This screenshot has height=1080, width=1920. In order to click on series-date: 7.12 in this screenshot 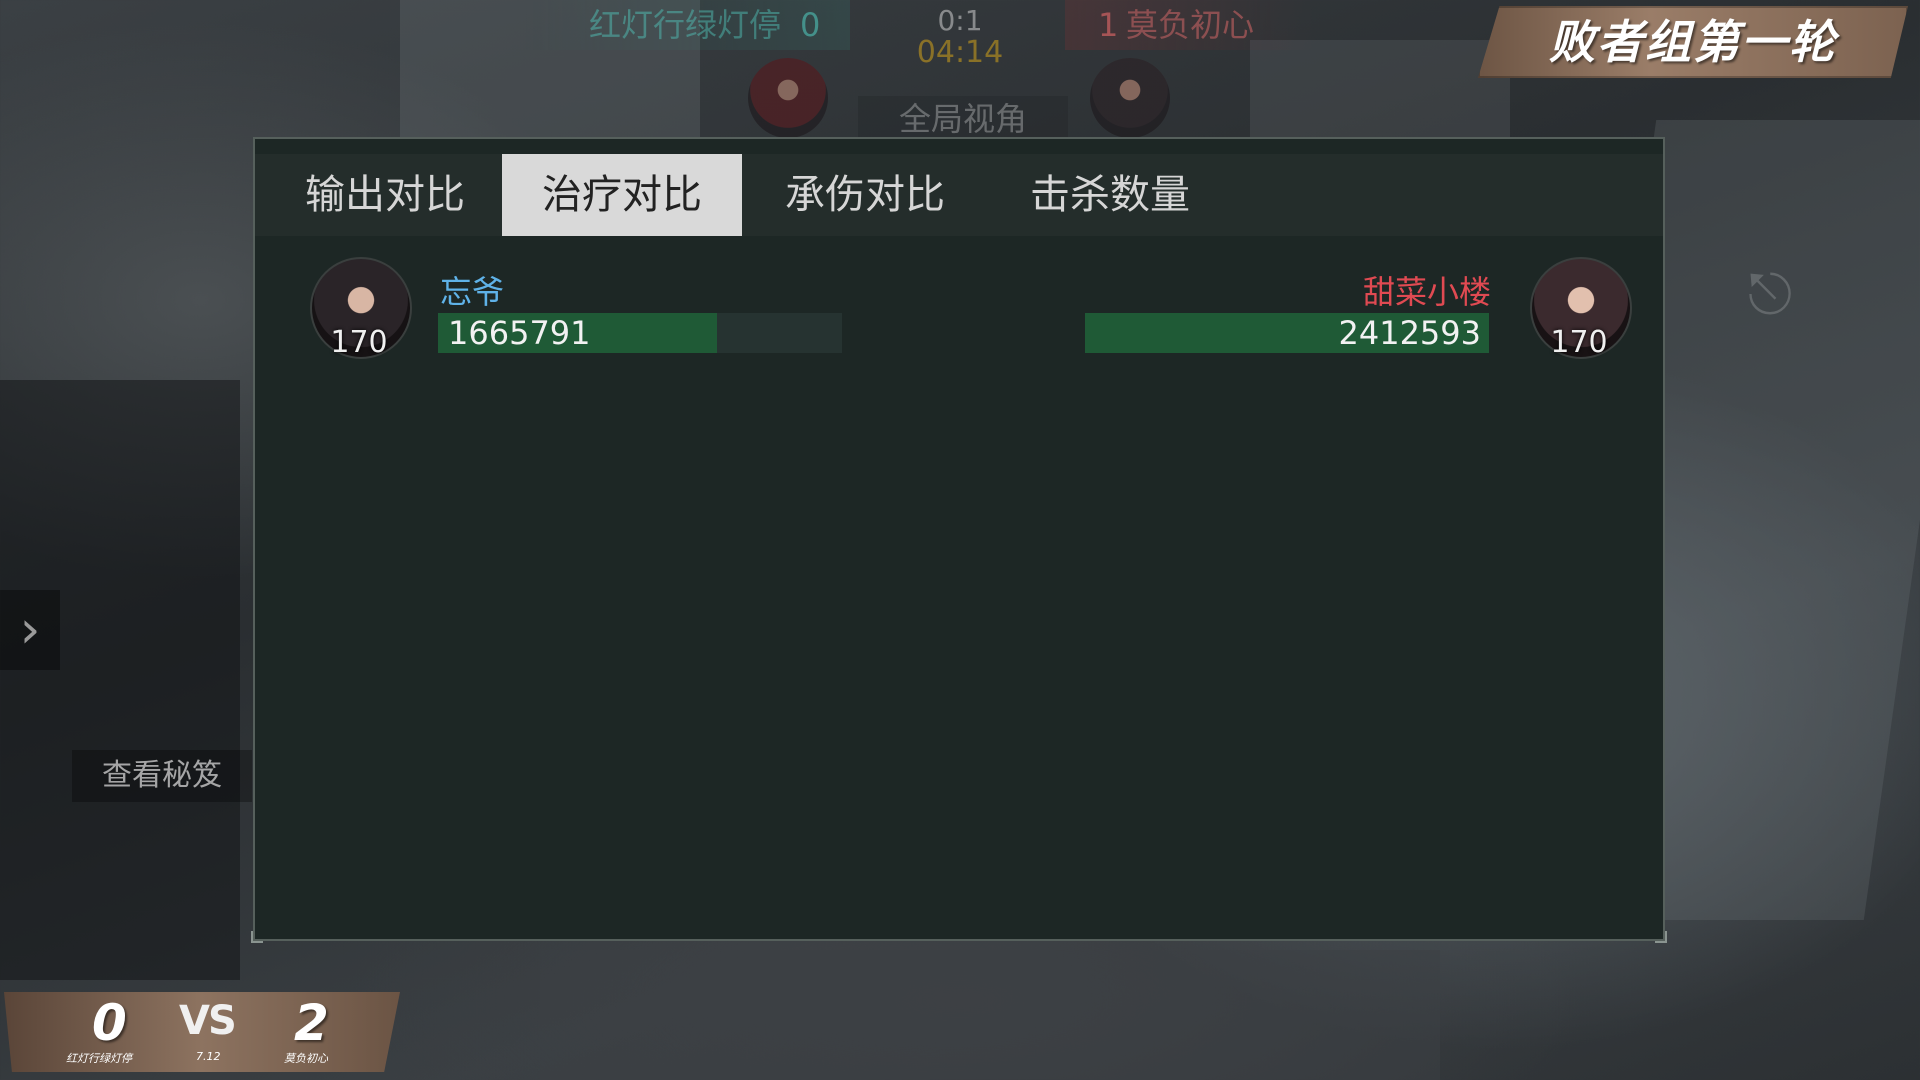, I will do `click(208, 1056)`.